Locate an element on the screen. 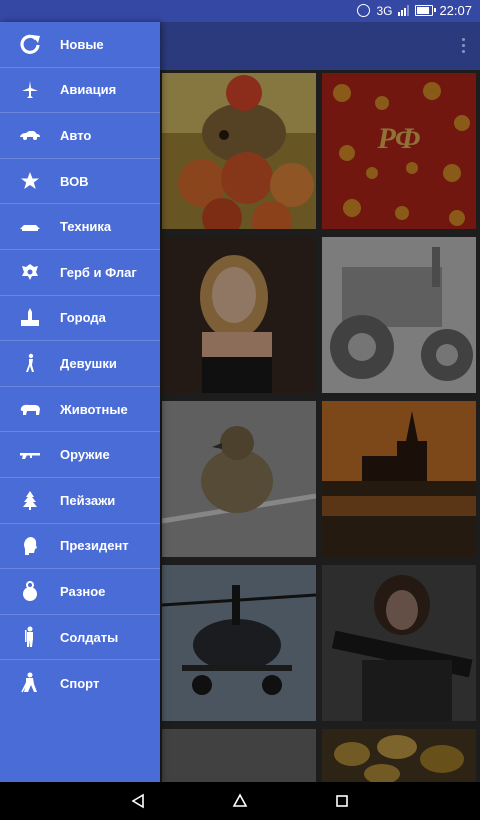  profile-head-icon is located at coordinates (30, 546).